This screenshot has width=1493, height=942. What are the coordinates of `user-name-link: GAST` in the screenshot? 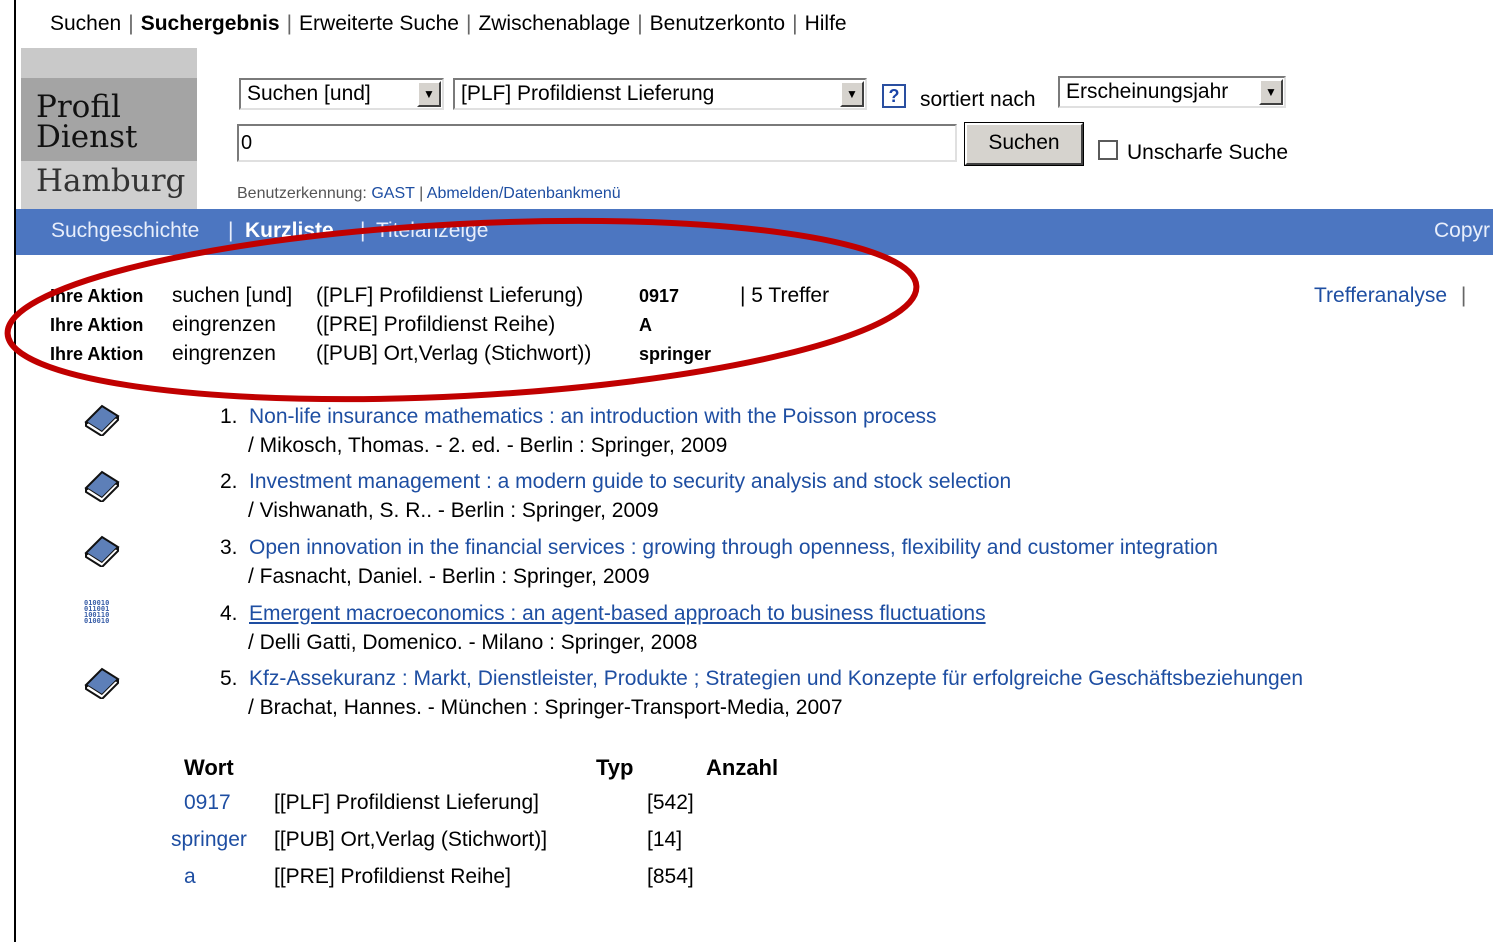 It's located at (392, 193).